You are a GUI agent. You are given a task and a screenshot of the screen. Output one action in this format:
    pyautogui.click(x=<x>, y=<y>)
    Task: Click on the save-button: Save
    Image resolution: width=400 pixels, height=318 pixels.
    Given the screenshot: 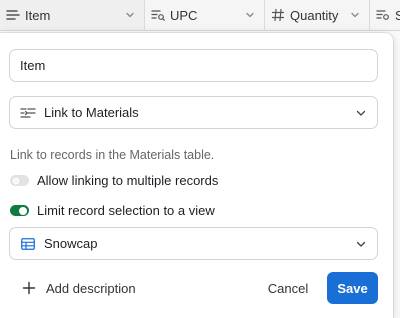 What is the action you would take?
    pyautogui.click(x=352, y=288)
    